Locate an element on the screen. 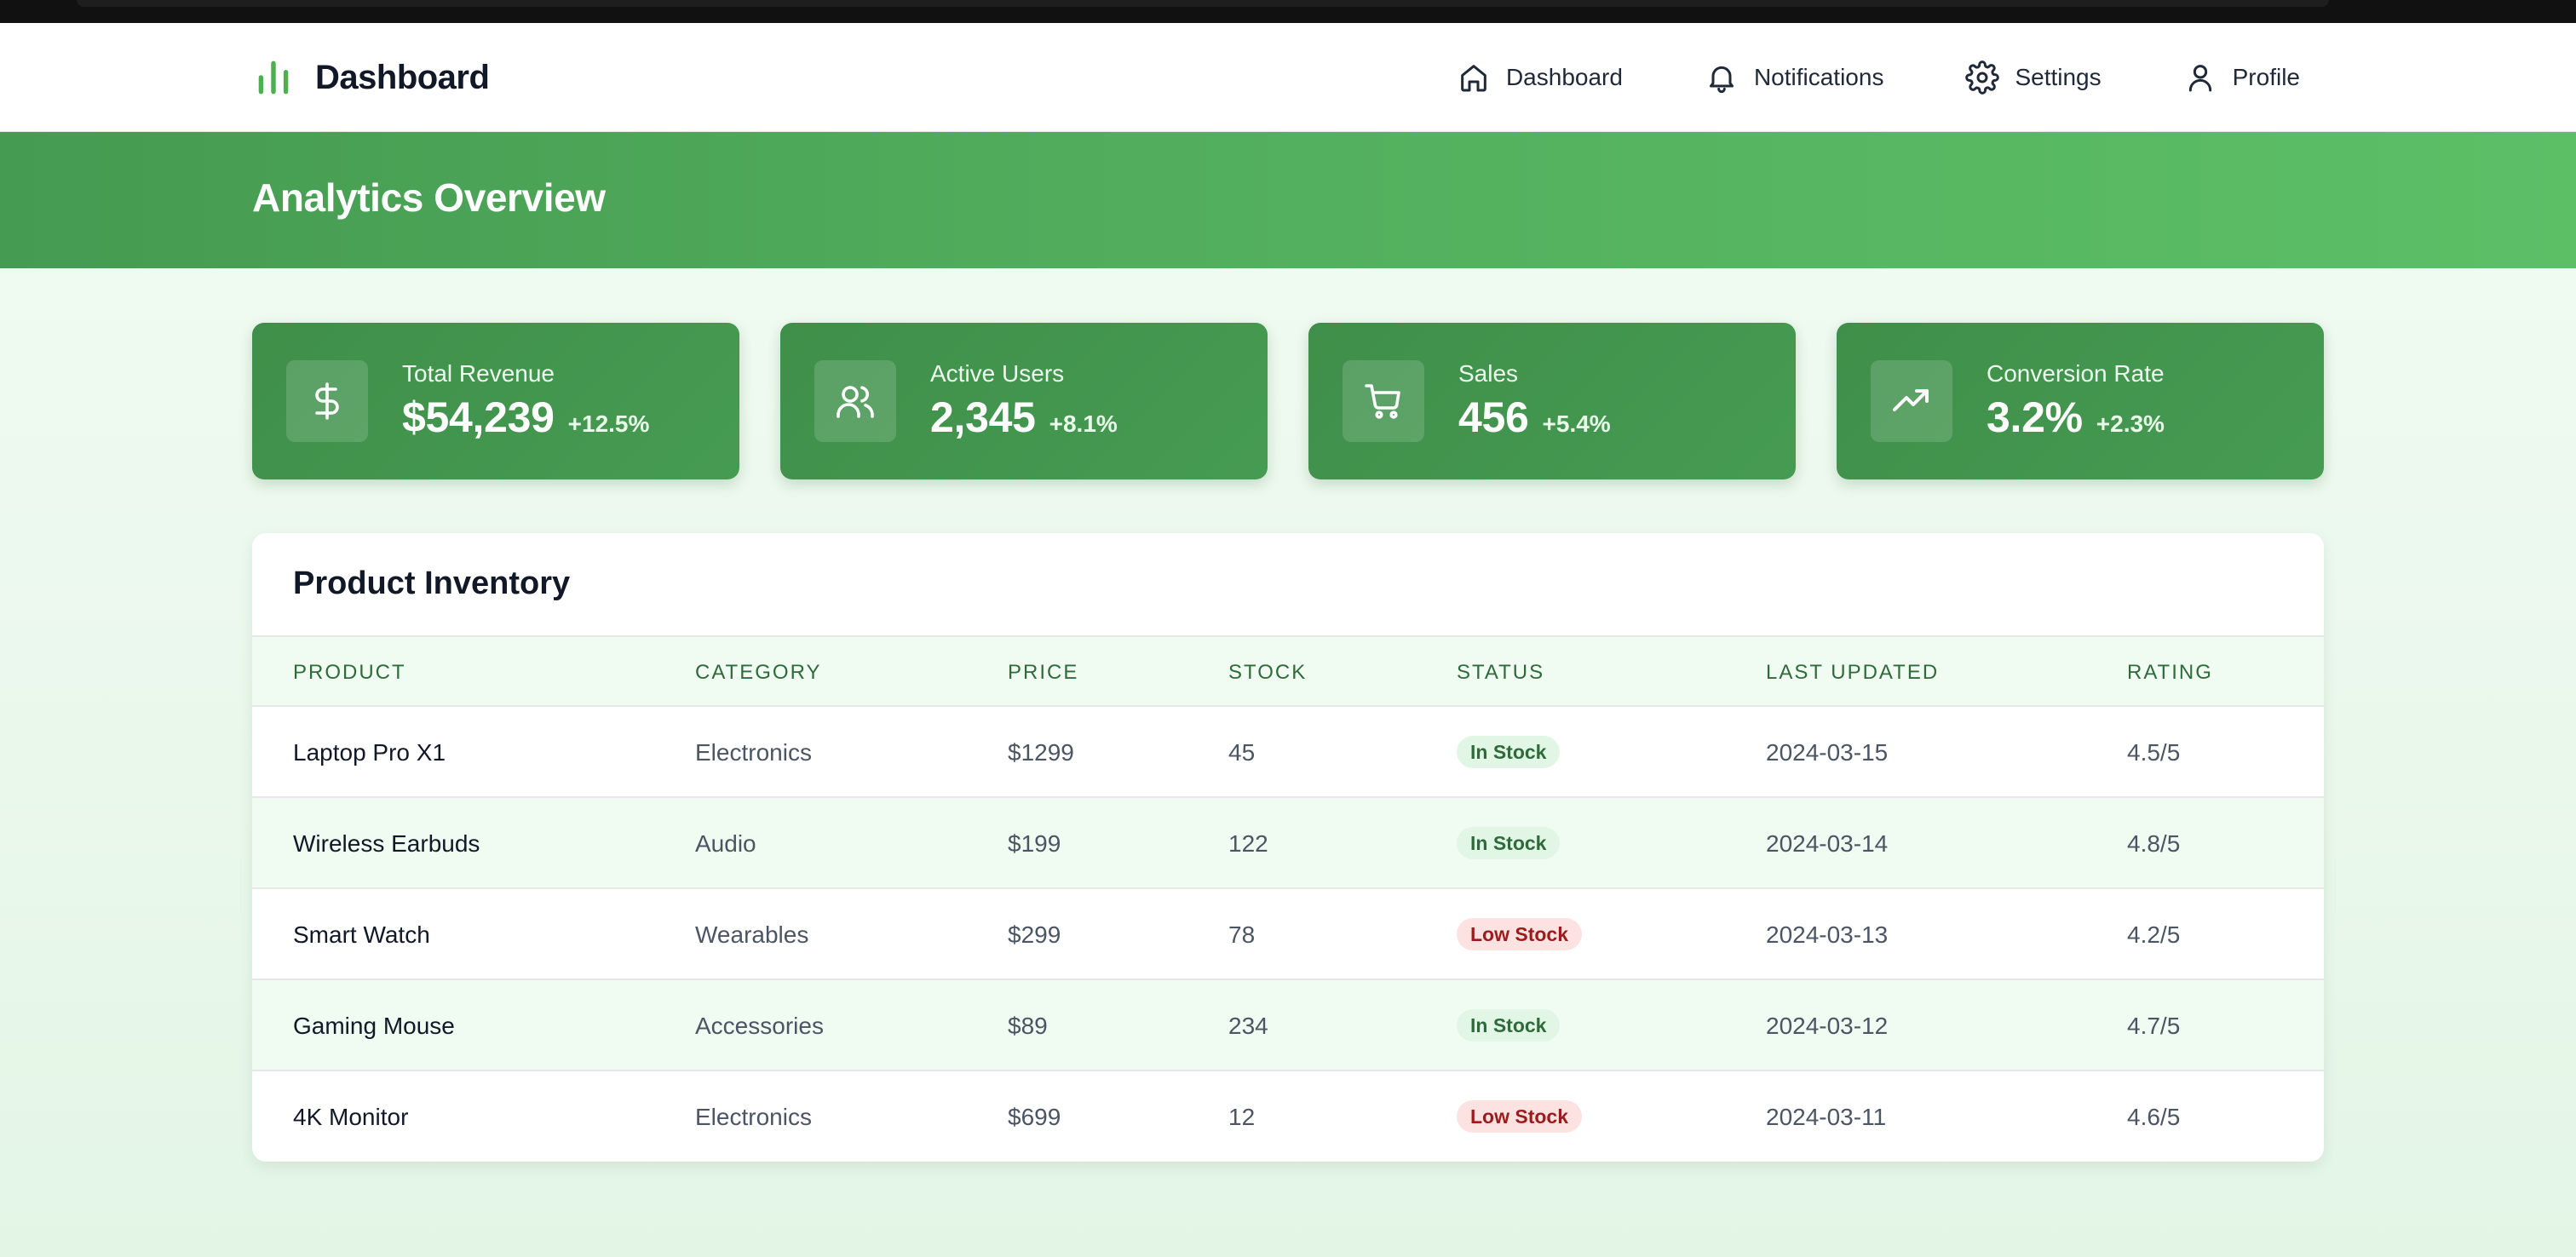 The image size is (2576, 1257). cell-product: Wireless Earbuds is located at coordinates (387, 843).